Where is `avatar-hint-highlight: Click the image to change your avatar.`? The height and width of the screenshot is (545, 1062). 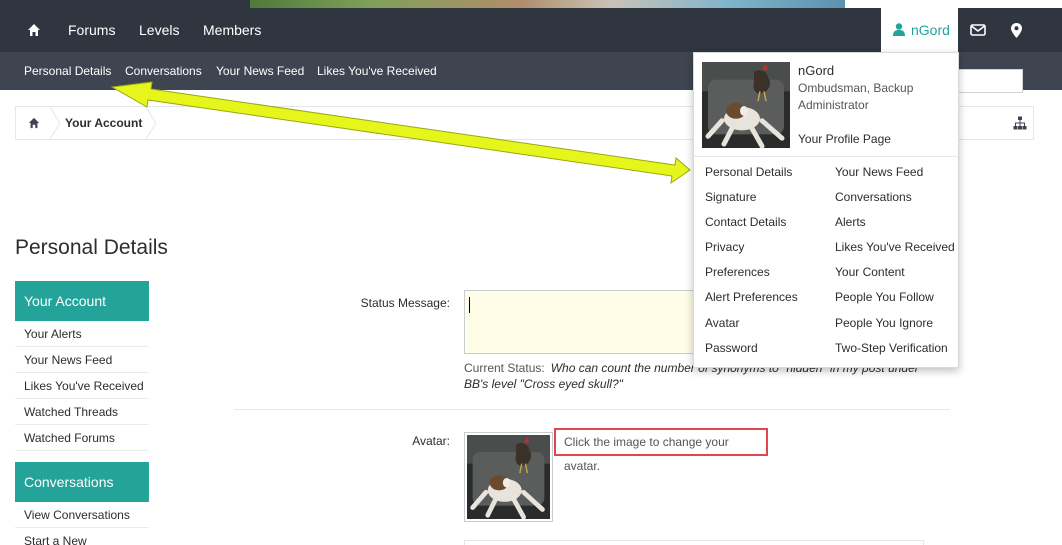 avatar-hint-highlight: Click the image to change your avatar. is located at coordinates (661, 450).